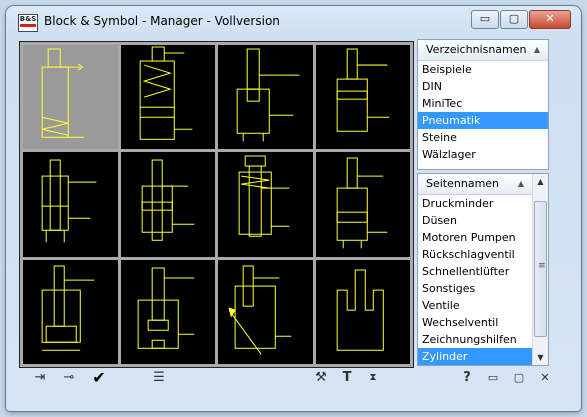  Describe the element at coordinates (475, 203) in the screenshot. I see `list-item: Druckminder` at that location.